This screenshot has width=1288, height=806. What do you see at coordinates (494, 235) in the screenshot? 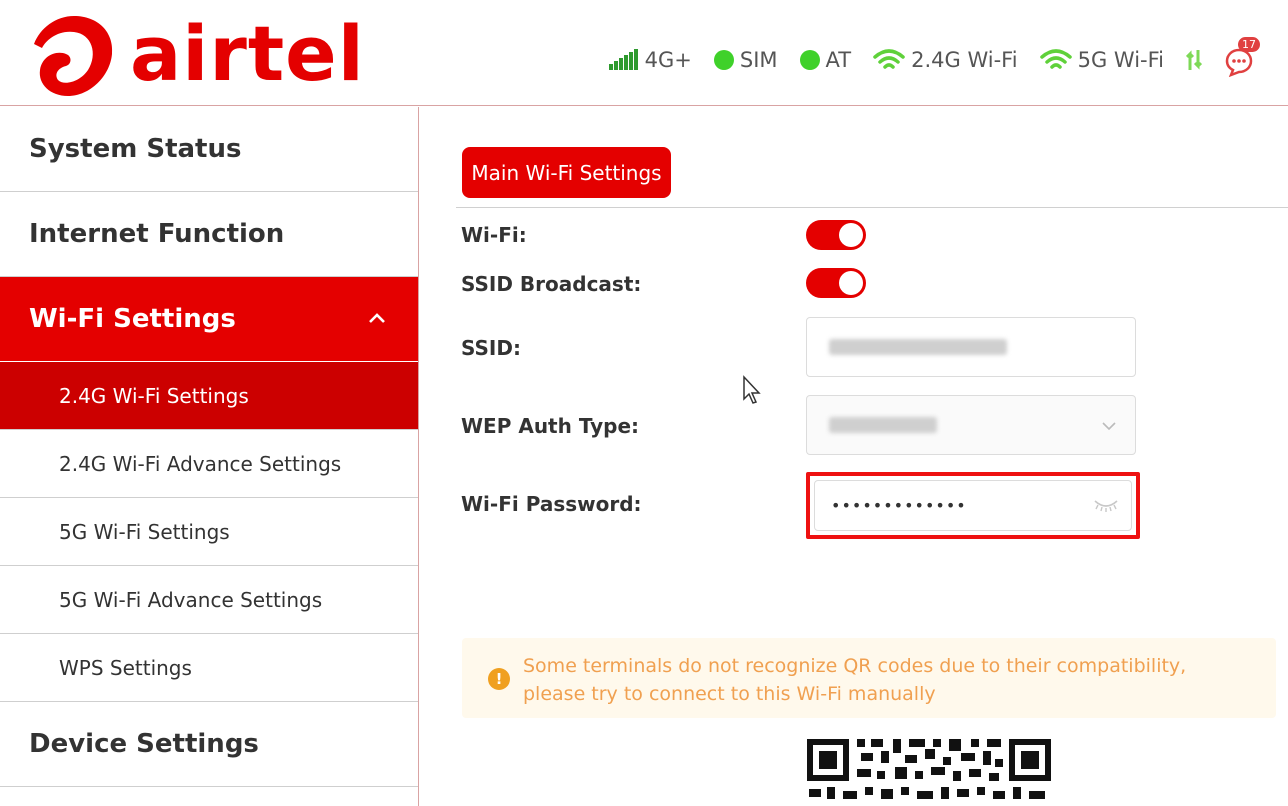
I see `wifi-label: Wi-Fi:` at bounding box center [494, 235].